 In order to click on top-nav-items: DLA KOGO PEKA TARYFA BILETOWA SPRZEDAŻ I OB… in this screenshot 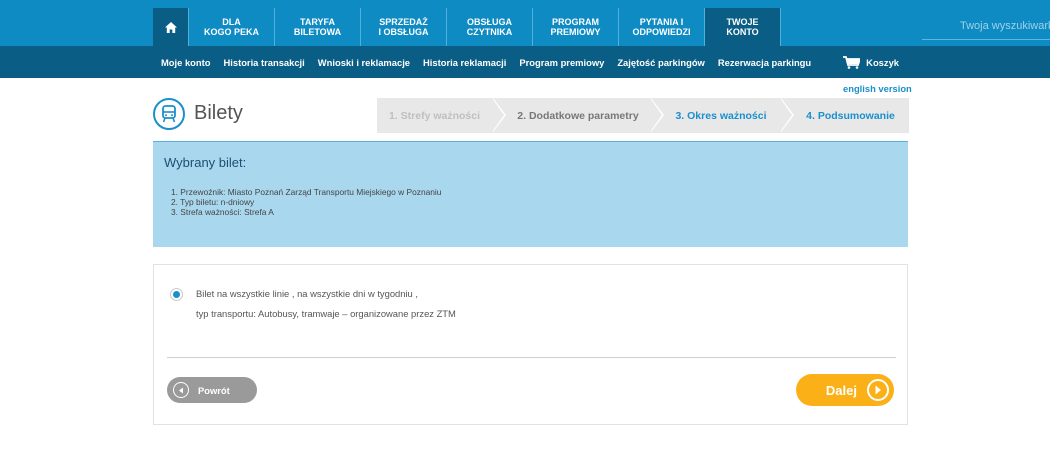, I will do `click(467, 27)`.